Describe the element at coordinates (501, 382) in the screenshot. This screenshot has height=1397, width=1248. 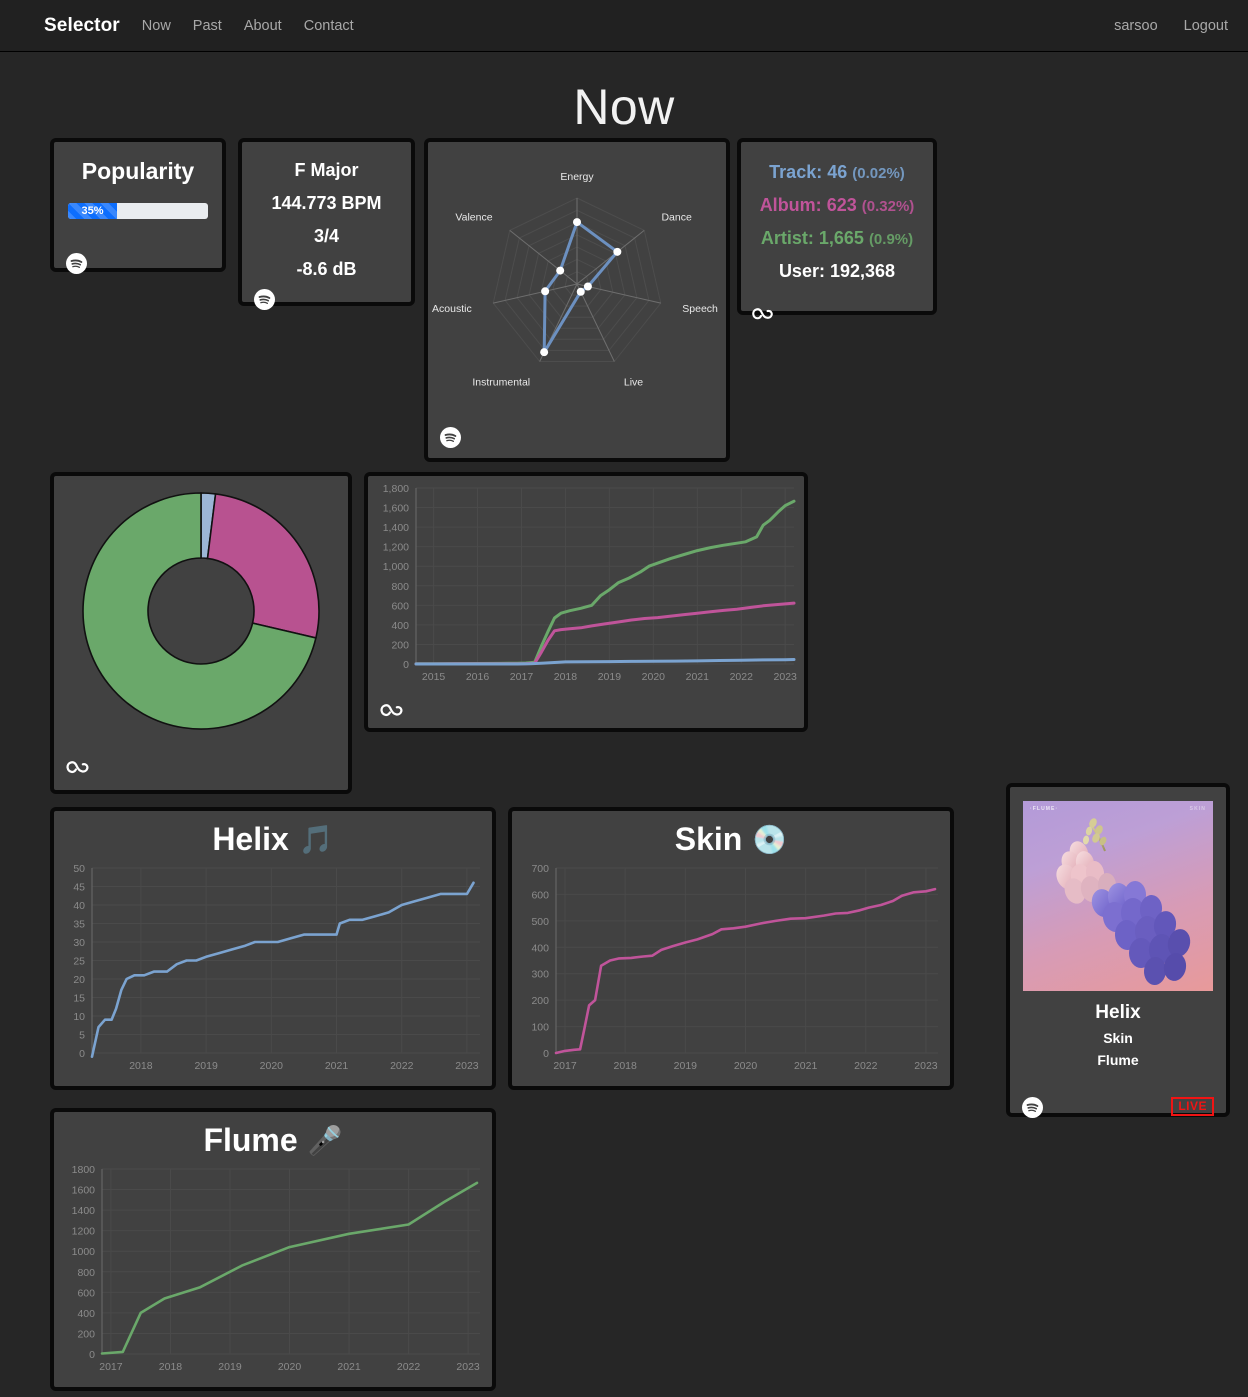
I see `svg-text: Instrumental` at that location.